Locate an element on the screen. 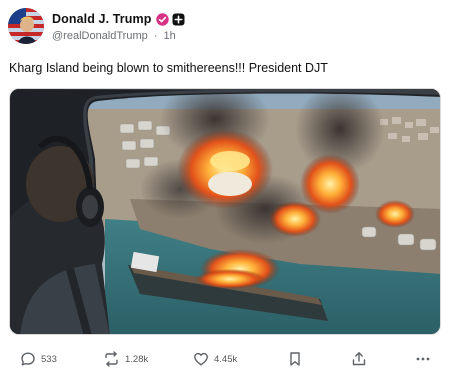  like-count: 4.45k is located at coordinates (226, 359).